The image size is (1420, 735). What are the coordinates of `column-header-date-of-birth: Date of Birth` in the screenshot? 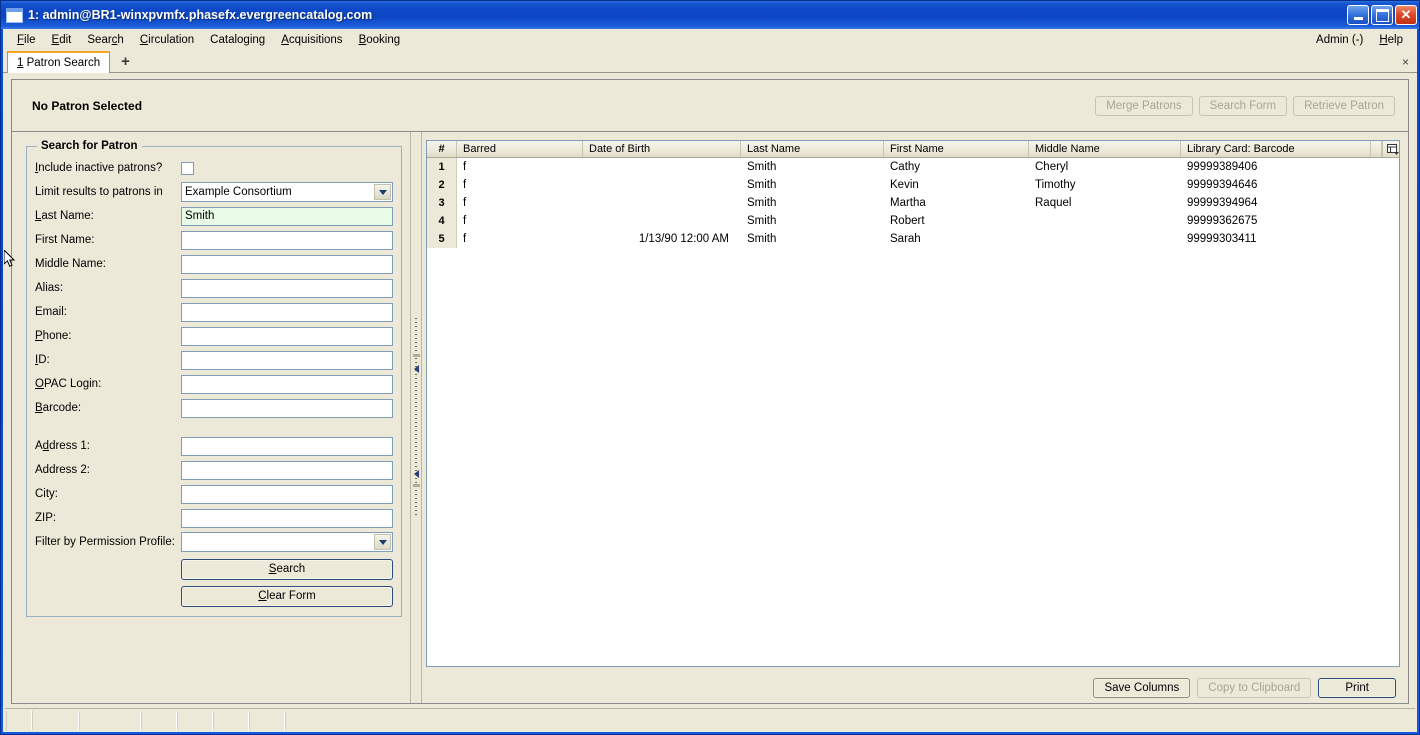 It's located at (662, 149).